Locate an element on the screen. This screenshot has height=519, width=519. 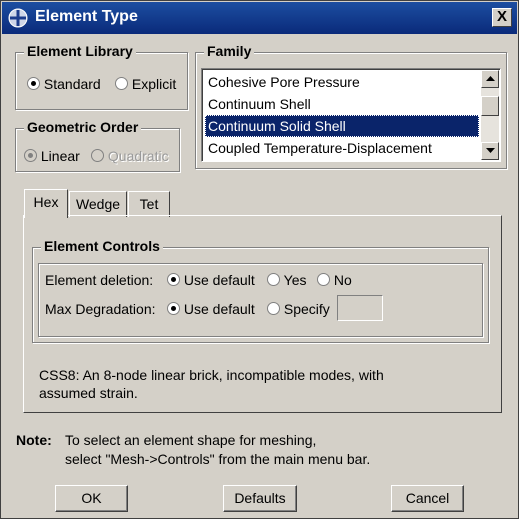
scroll-thumb is located at coordinates (490, 106).